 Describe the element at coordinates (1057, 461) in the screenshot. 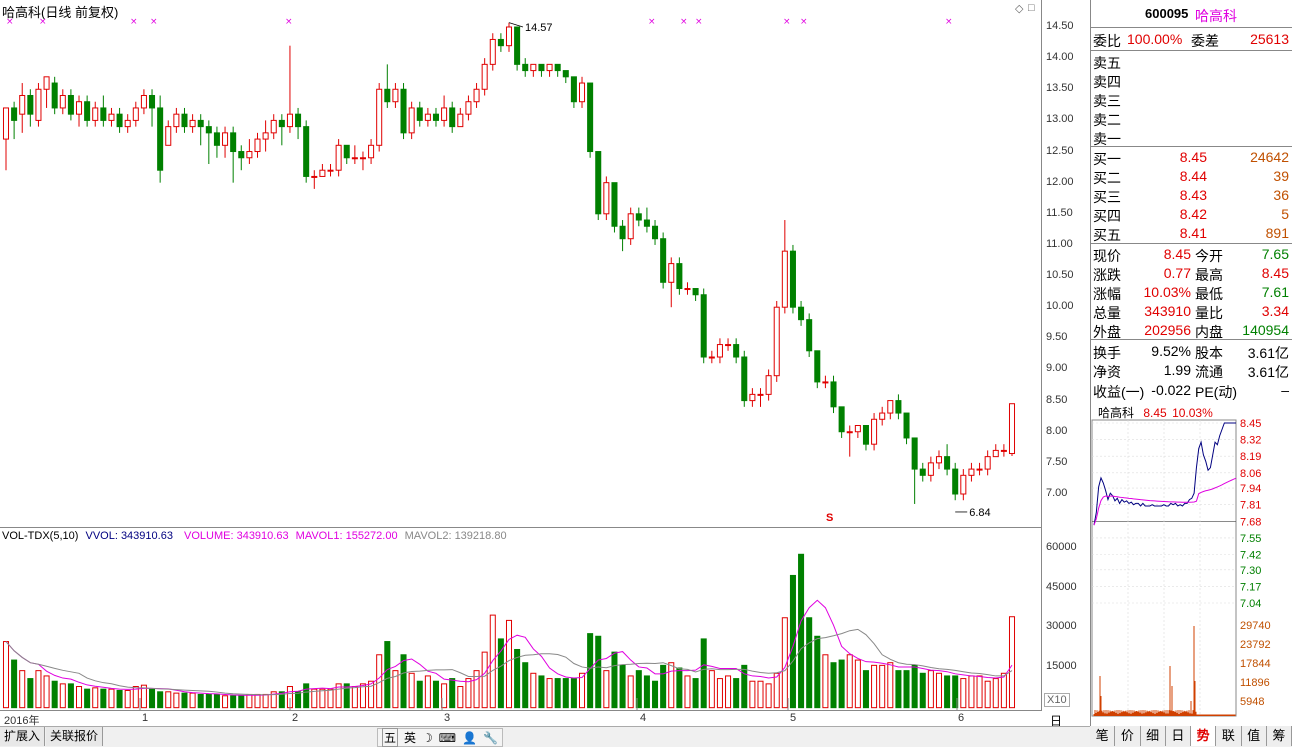

I see `price-tick: 7.50` at that location.